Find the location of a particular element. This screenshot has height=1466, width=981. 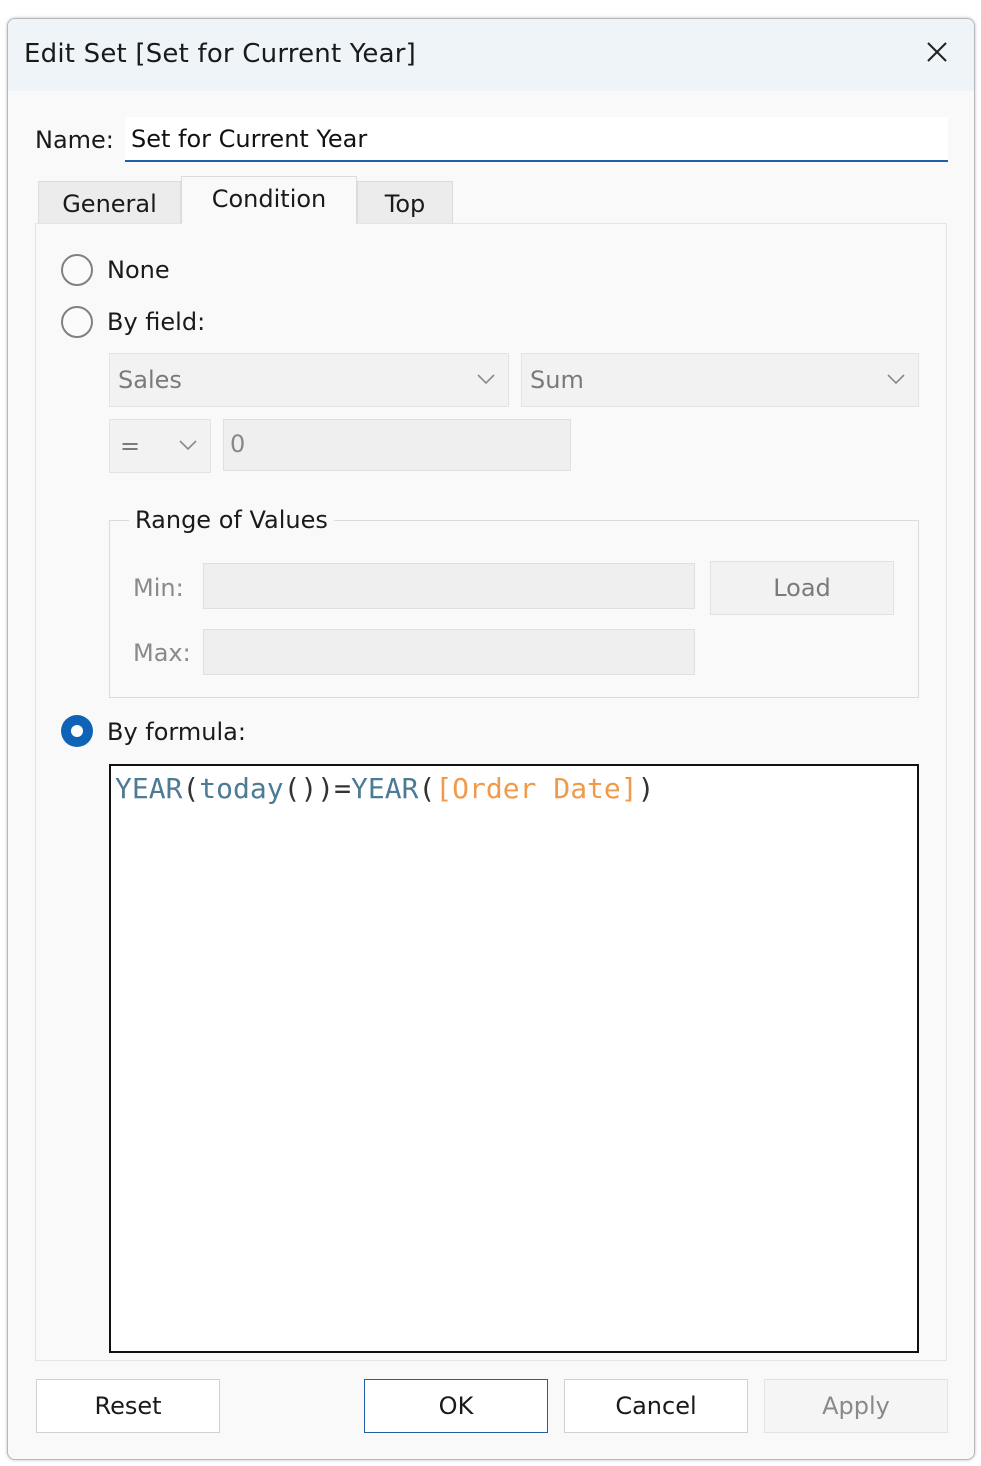

formula-function: today is located at coordinates (241, 788).